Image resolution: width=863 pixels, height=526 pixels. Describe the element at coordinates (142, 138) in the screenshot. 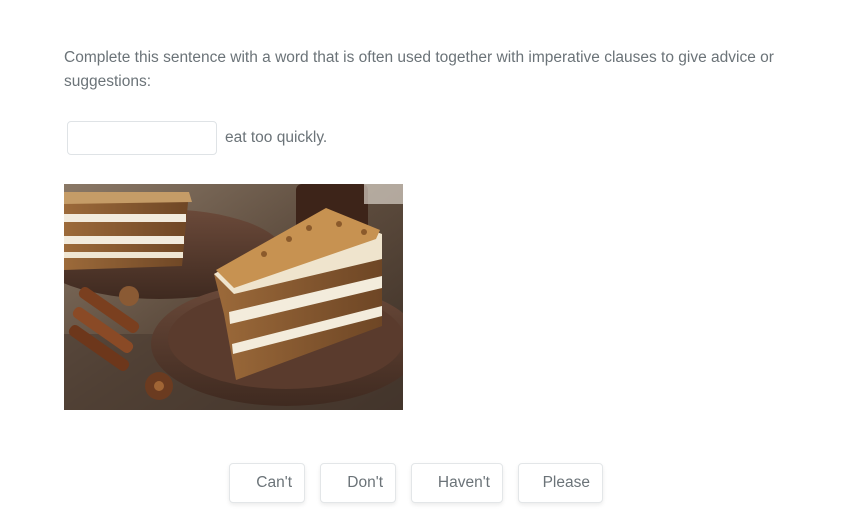

I see `answer-blank-input` at that location.